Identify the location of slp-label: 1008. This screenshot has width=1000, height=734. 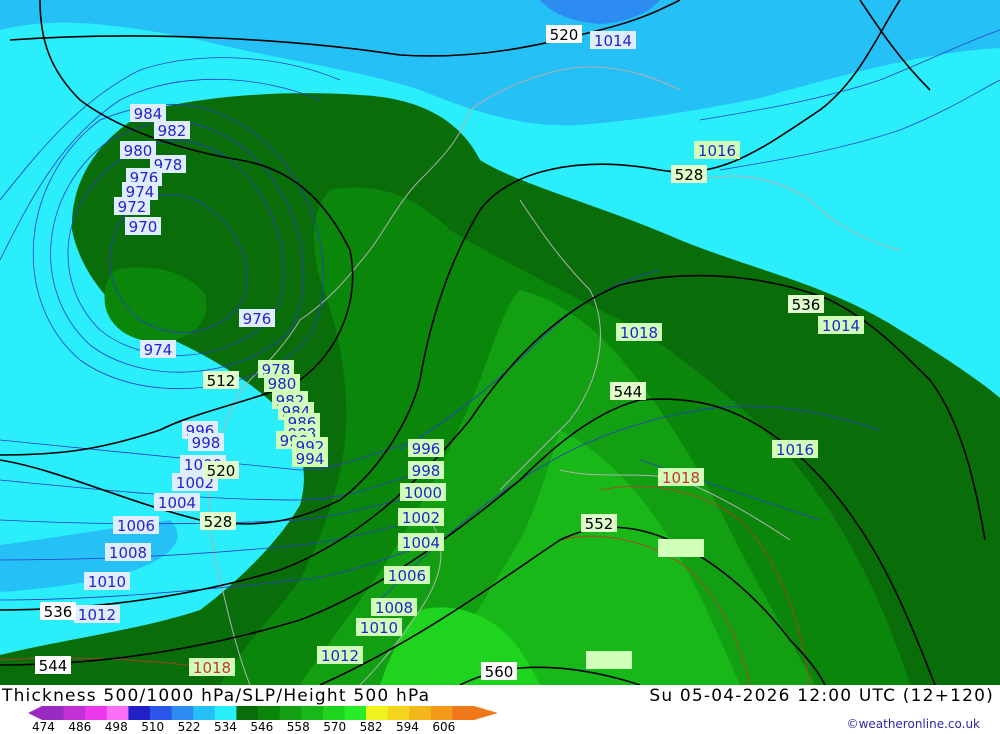
(394, 607).